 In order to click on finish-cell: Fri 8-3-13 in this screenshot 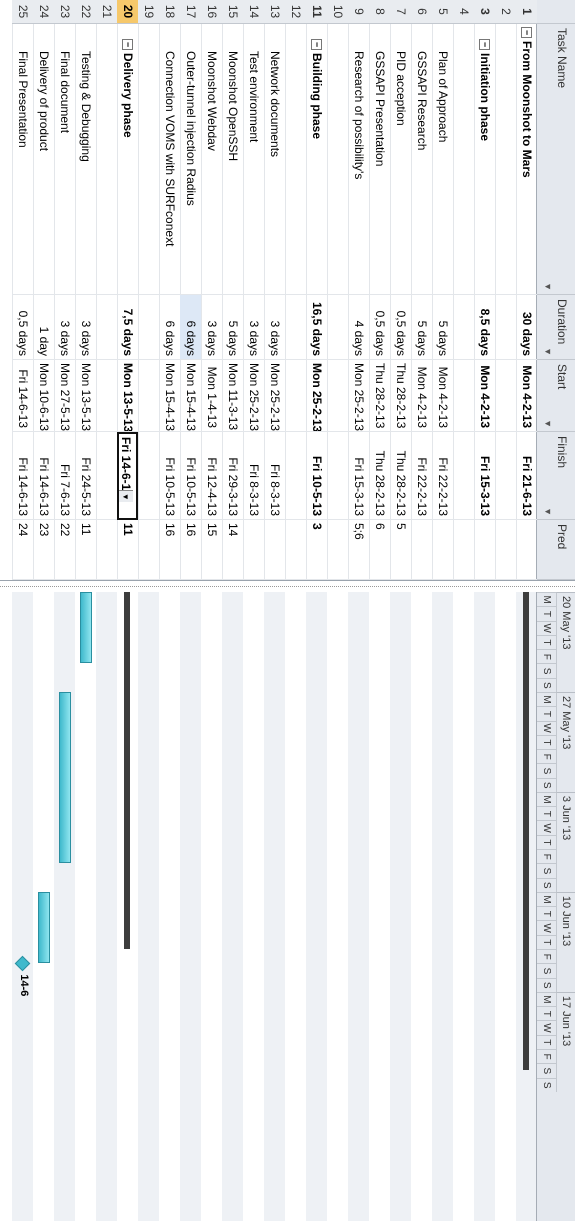, I will do `click(253, 476)`.